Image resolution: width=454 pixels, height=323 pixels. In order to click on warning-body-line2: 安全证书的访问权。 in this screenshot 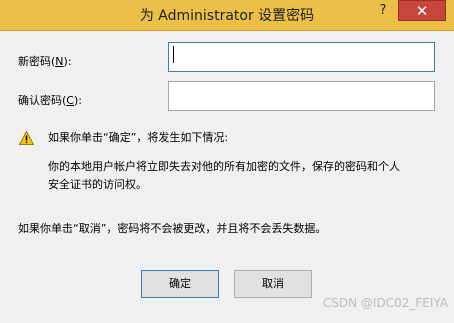, I will do `click(97, 184)`.